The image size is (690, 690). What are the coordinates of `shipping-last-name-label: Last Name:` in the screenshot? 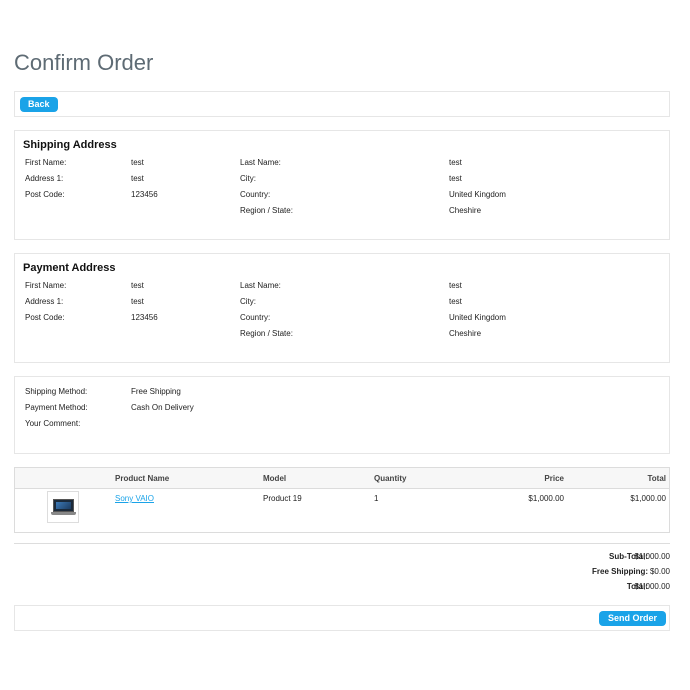 It's located at (260, 162).